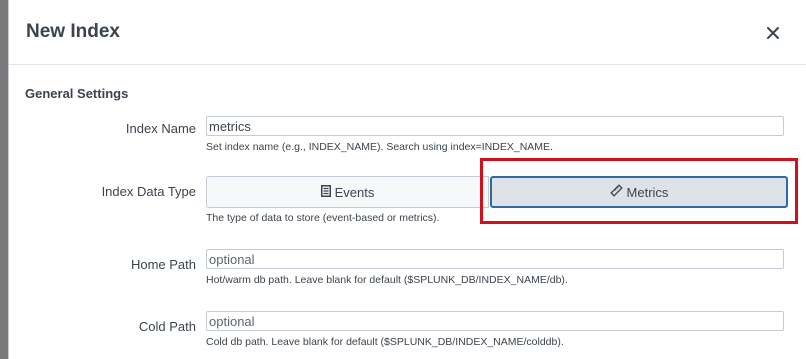 The width and height of the screenshot is (806, 359). I want to click on document-icon, so click(327, 192).